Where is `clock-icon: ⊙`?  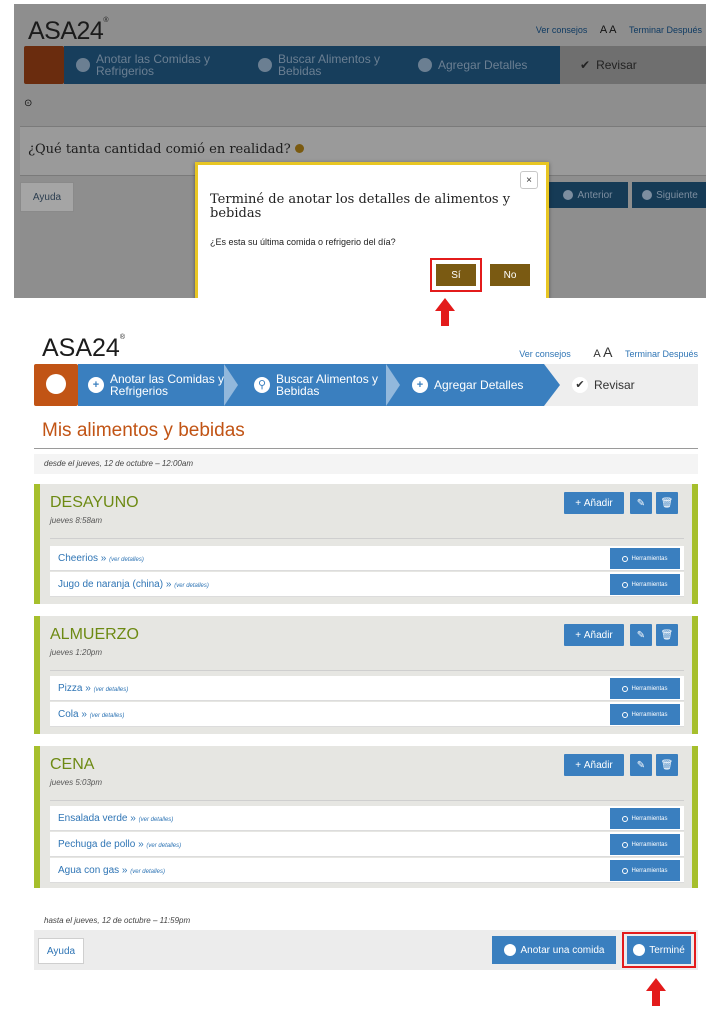 clock-icon: ⊙ is located at coordinates (28, 103).